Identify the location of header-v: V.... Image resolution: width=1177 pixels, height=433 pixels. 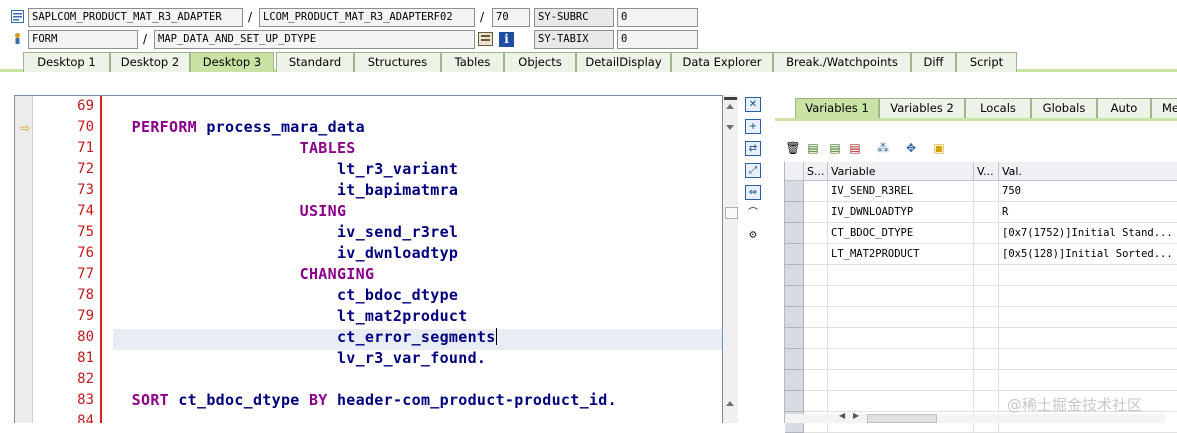
(986, 171).